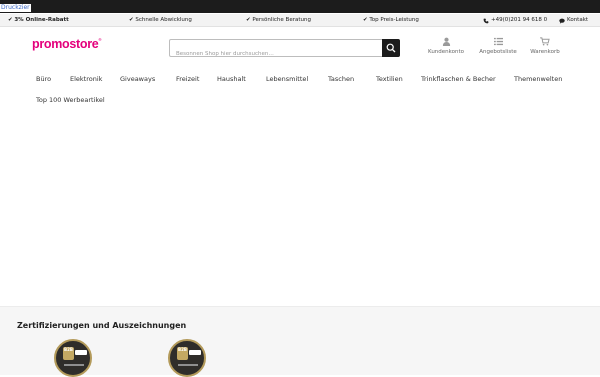 The height and width of the screenshot is (377, 600). I want to click on usp-item-discount: ✔ 3% Online-Rabatt, so click(38, 20).